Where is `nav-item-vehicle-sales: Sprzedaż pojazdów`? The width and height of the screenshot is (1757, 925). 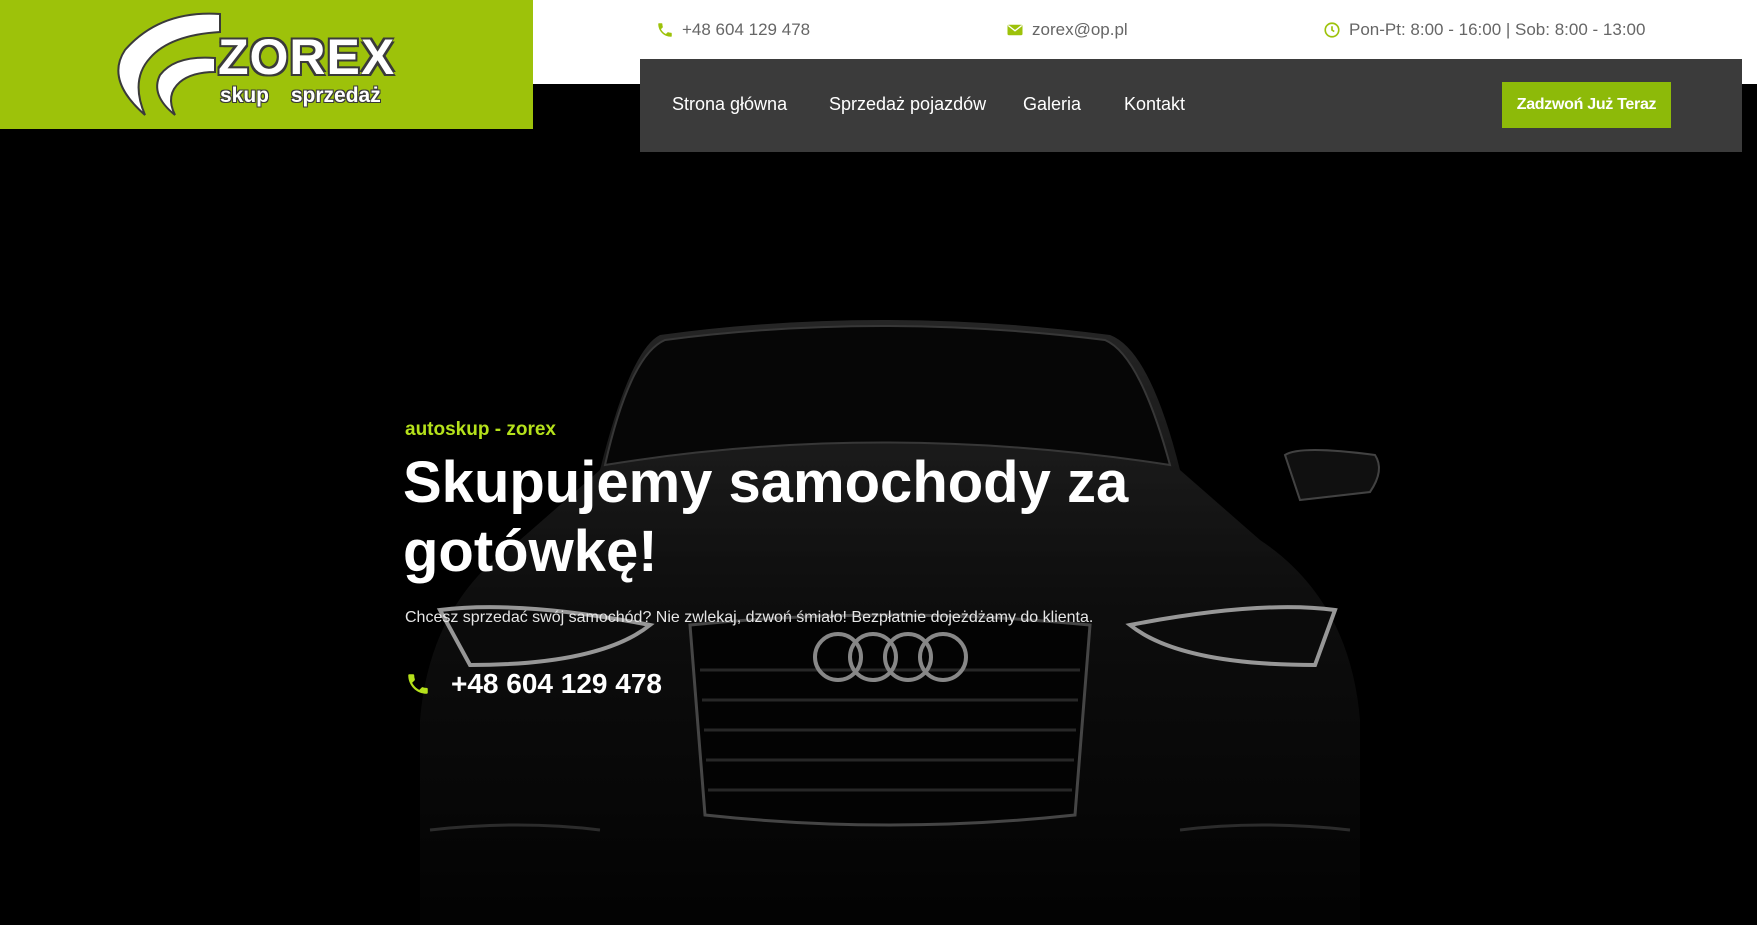 nav-item-vehicle-sales: Sprzedaż pojazdów is located at coordinates (907, 104).